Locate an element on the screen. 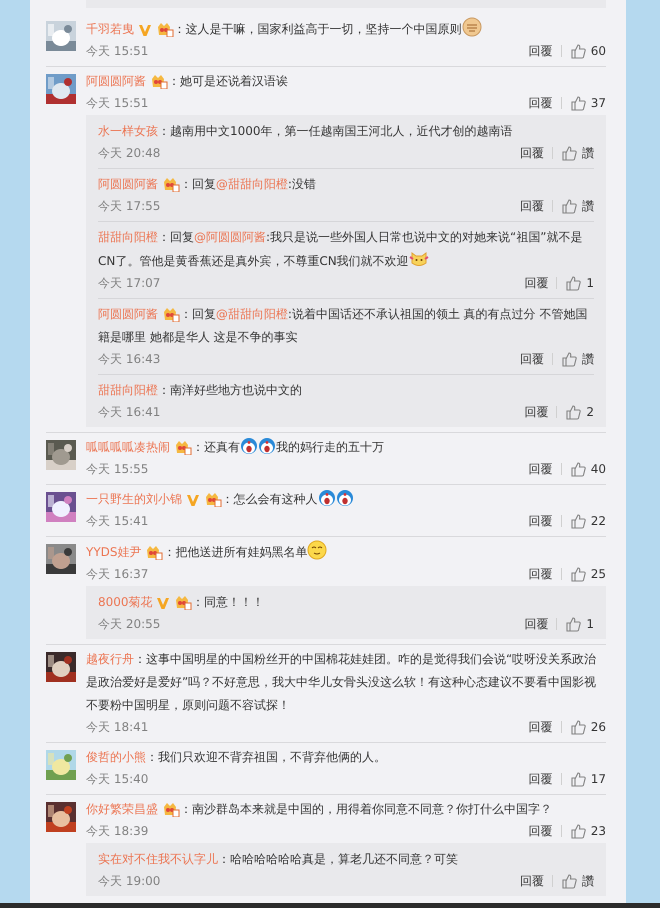  user-name: 水一样女孩 is located at coordinates (128, 131).